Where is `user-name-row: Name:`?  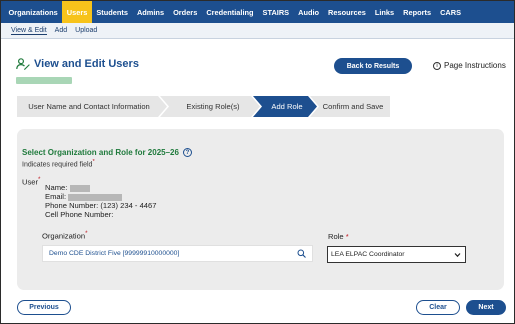
user-name-row: Name: is located at coordinates (67, 187).